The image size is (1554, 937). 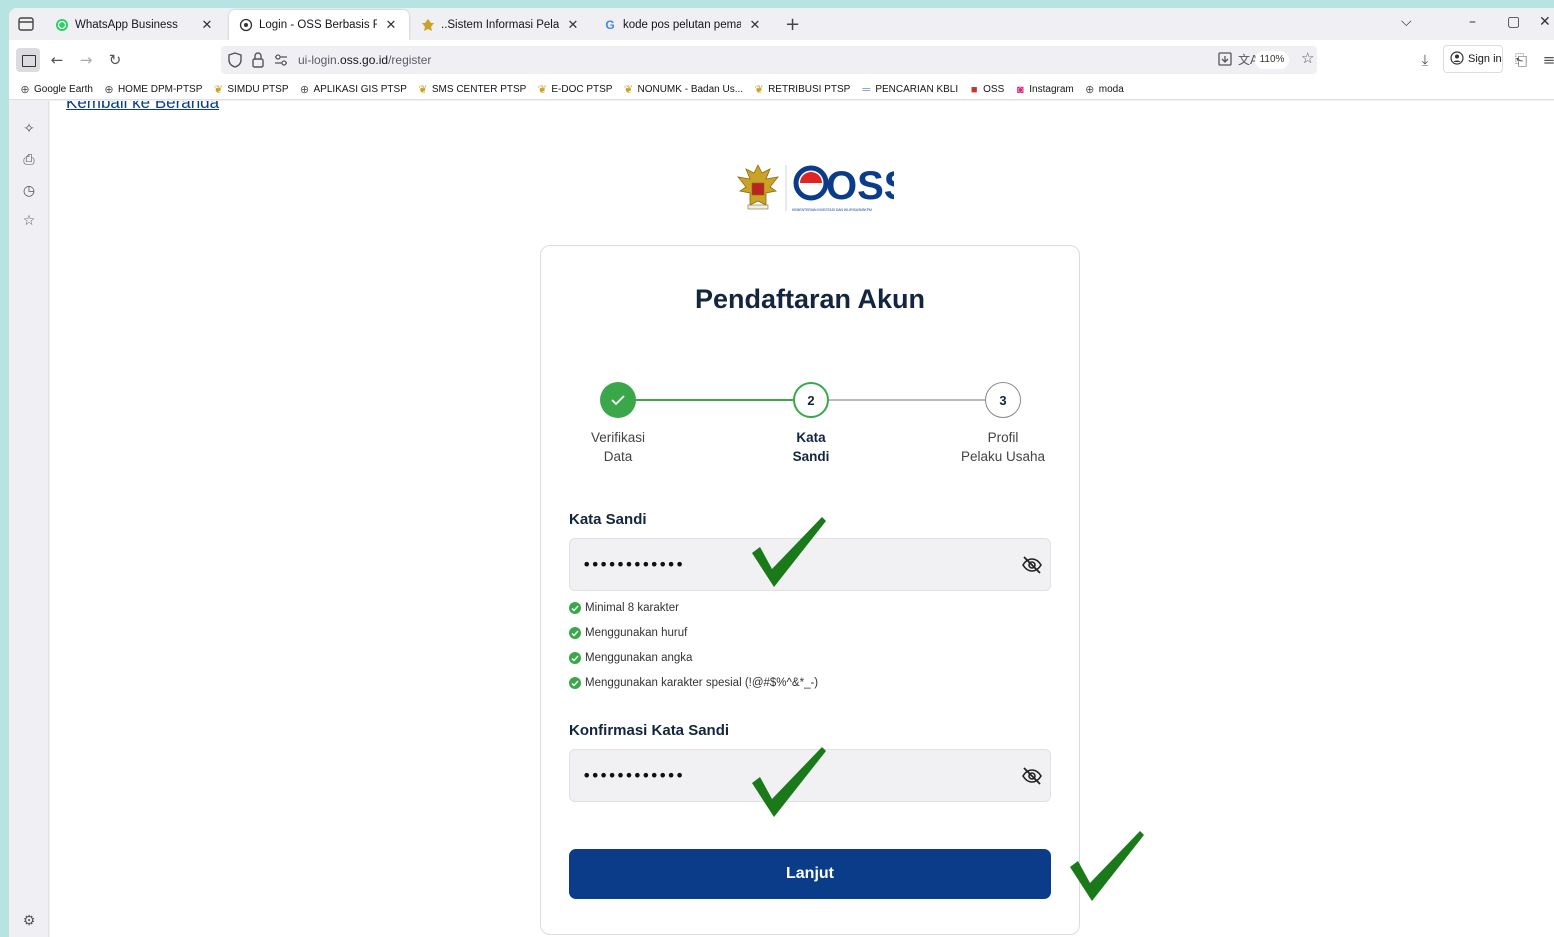 I want to click on step-3-circle: 3, so click(x=1003, y=400).